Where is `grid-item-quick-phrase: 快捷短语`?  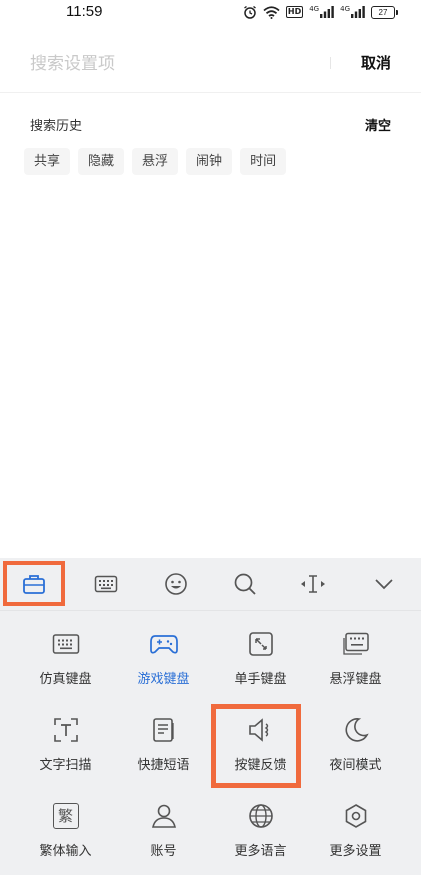
grid-item-quick-phrase: 快捷短语 is located at coordinates (163, 747).